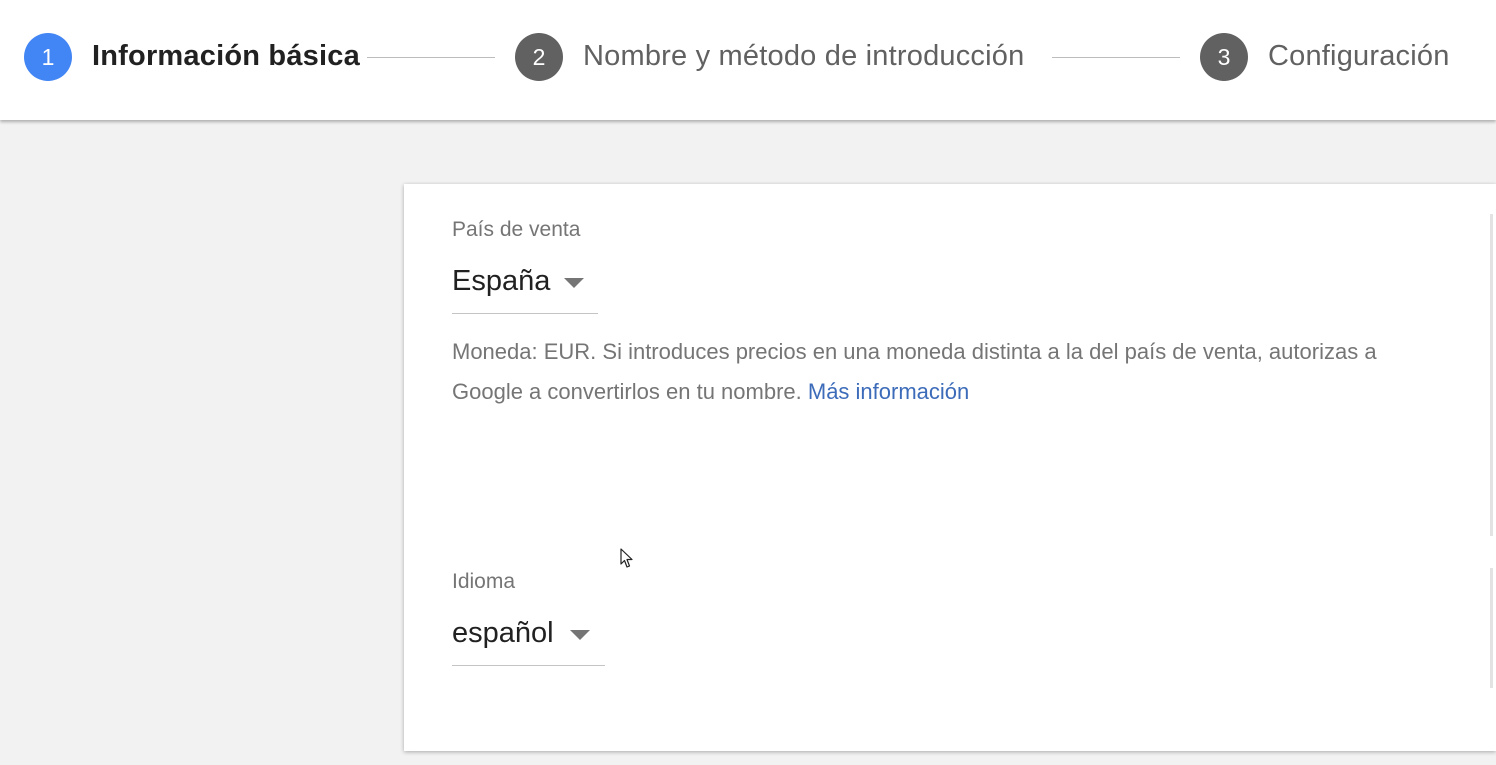 The image size is (1496, 765). I want to click on card-divider-top, so click(1491, 375).